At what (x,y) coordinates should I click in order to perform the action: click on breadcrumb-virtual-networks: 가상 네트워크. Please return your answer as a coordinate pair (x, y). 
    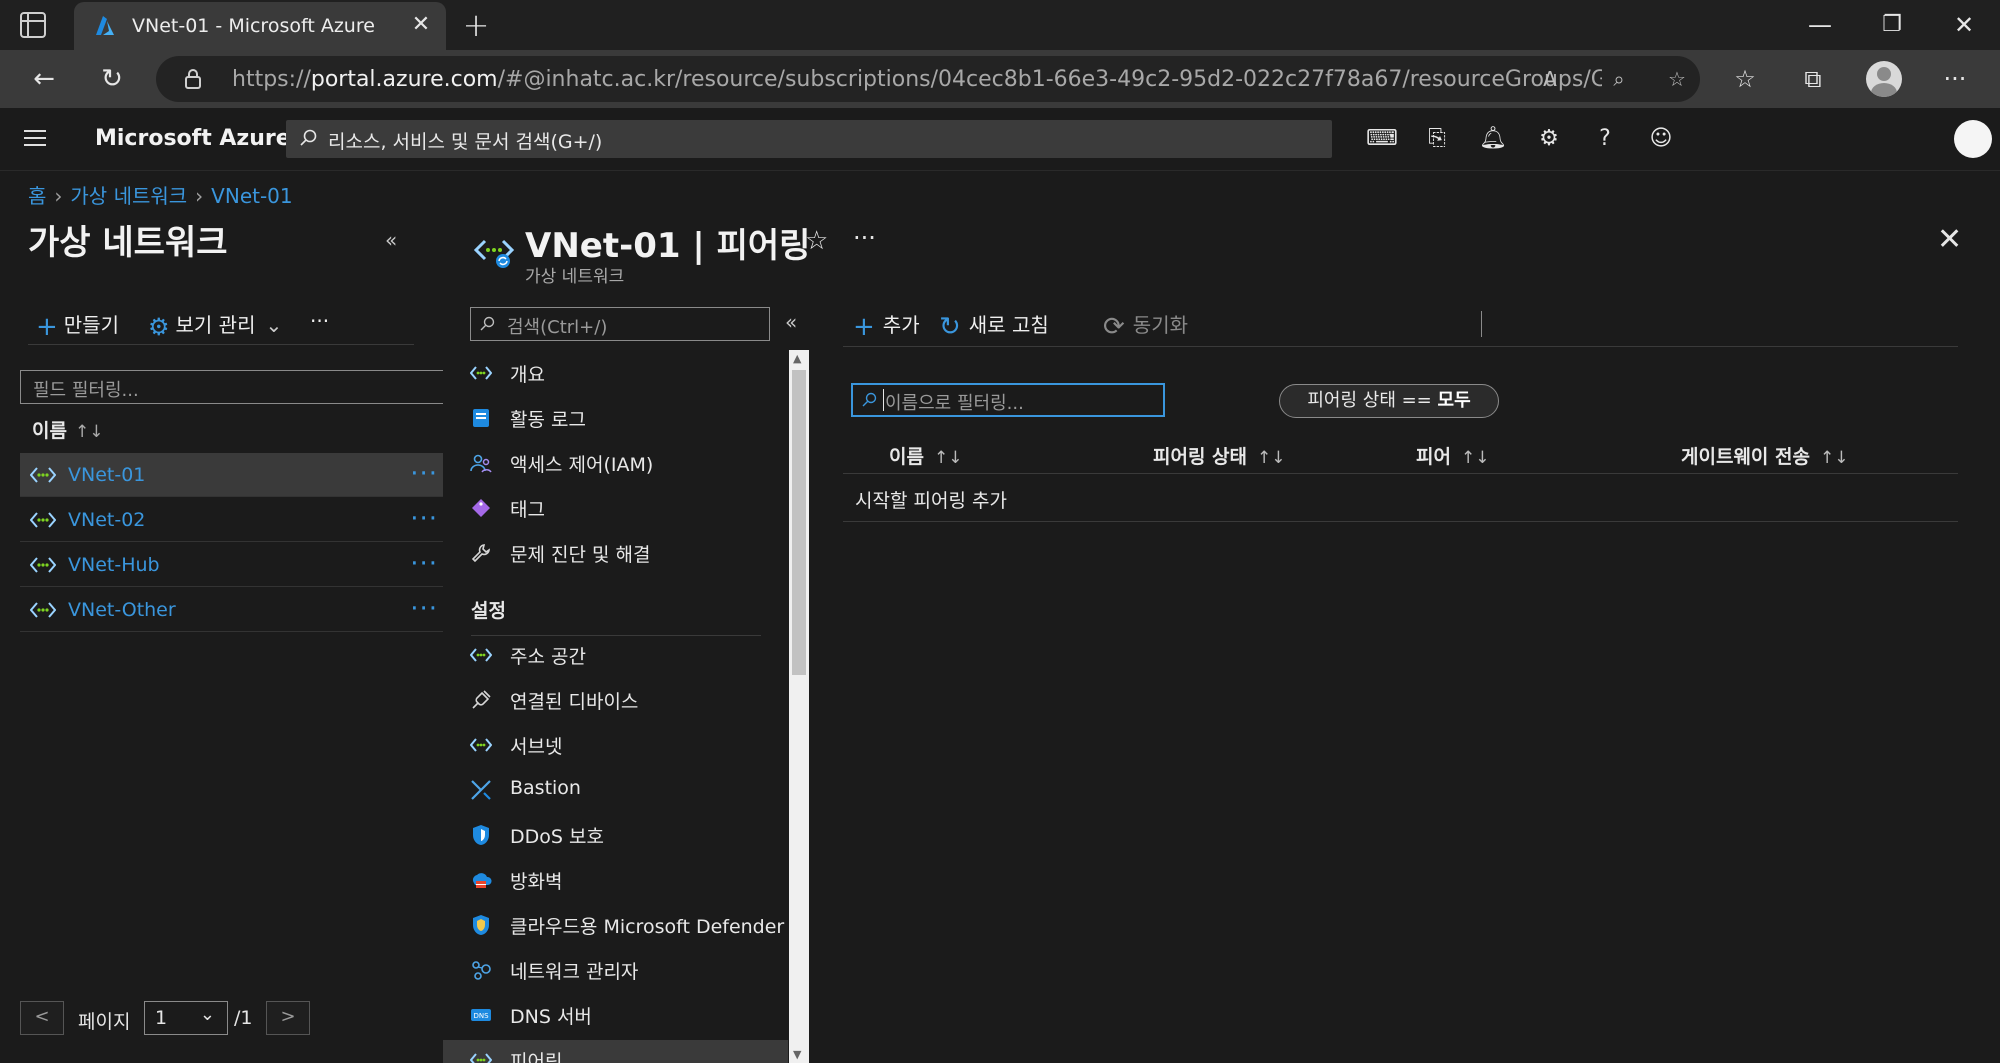
    Looking at the image, I should click on (128, 196).